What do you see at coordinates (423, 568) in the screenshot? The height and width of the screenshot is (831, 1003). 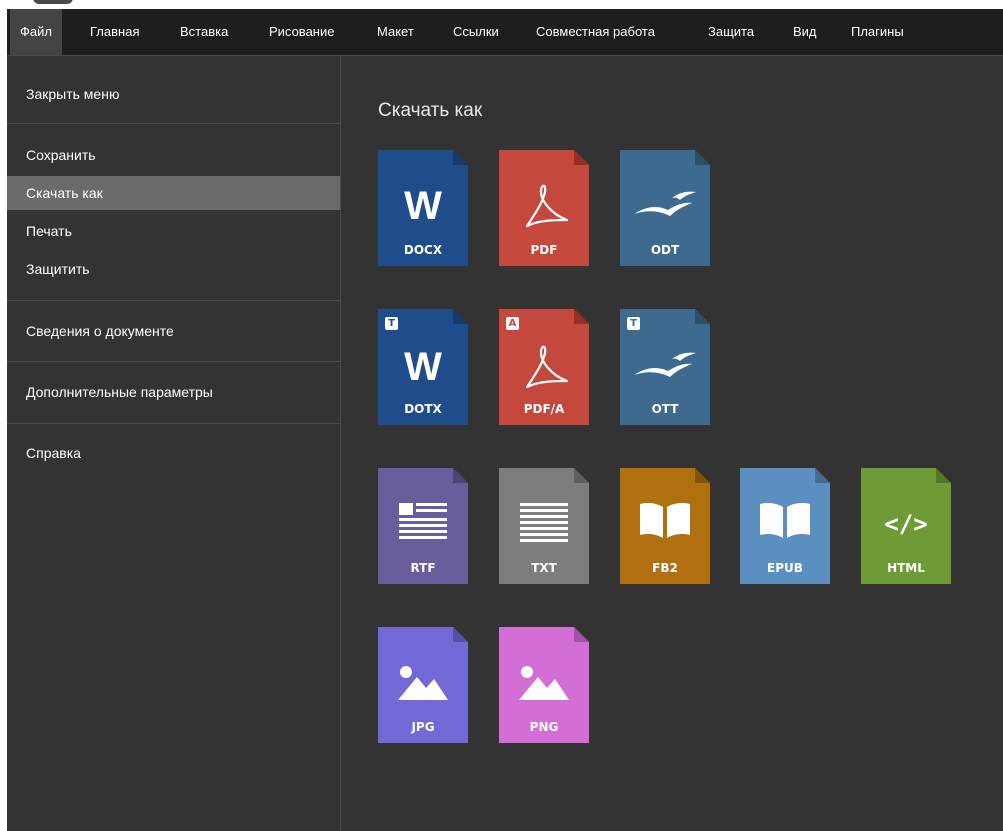 I see `rtf-label: RTF` at bounding box center [423, 568].